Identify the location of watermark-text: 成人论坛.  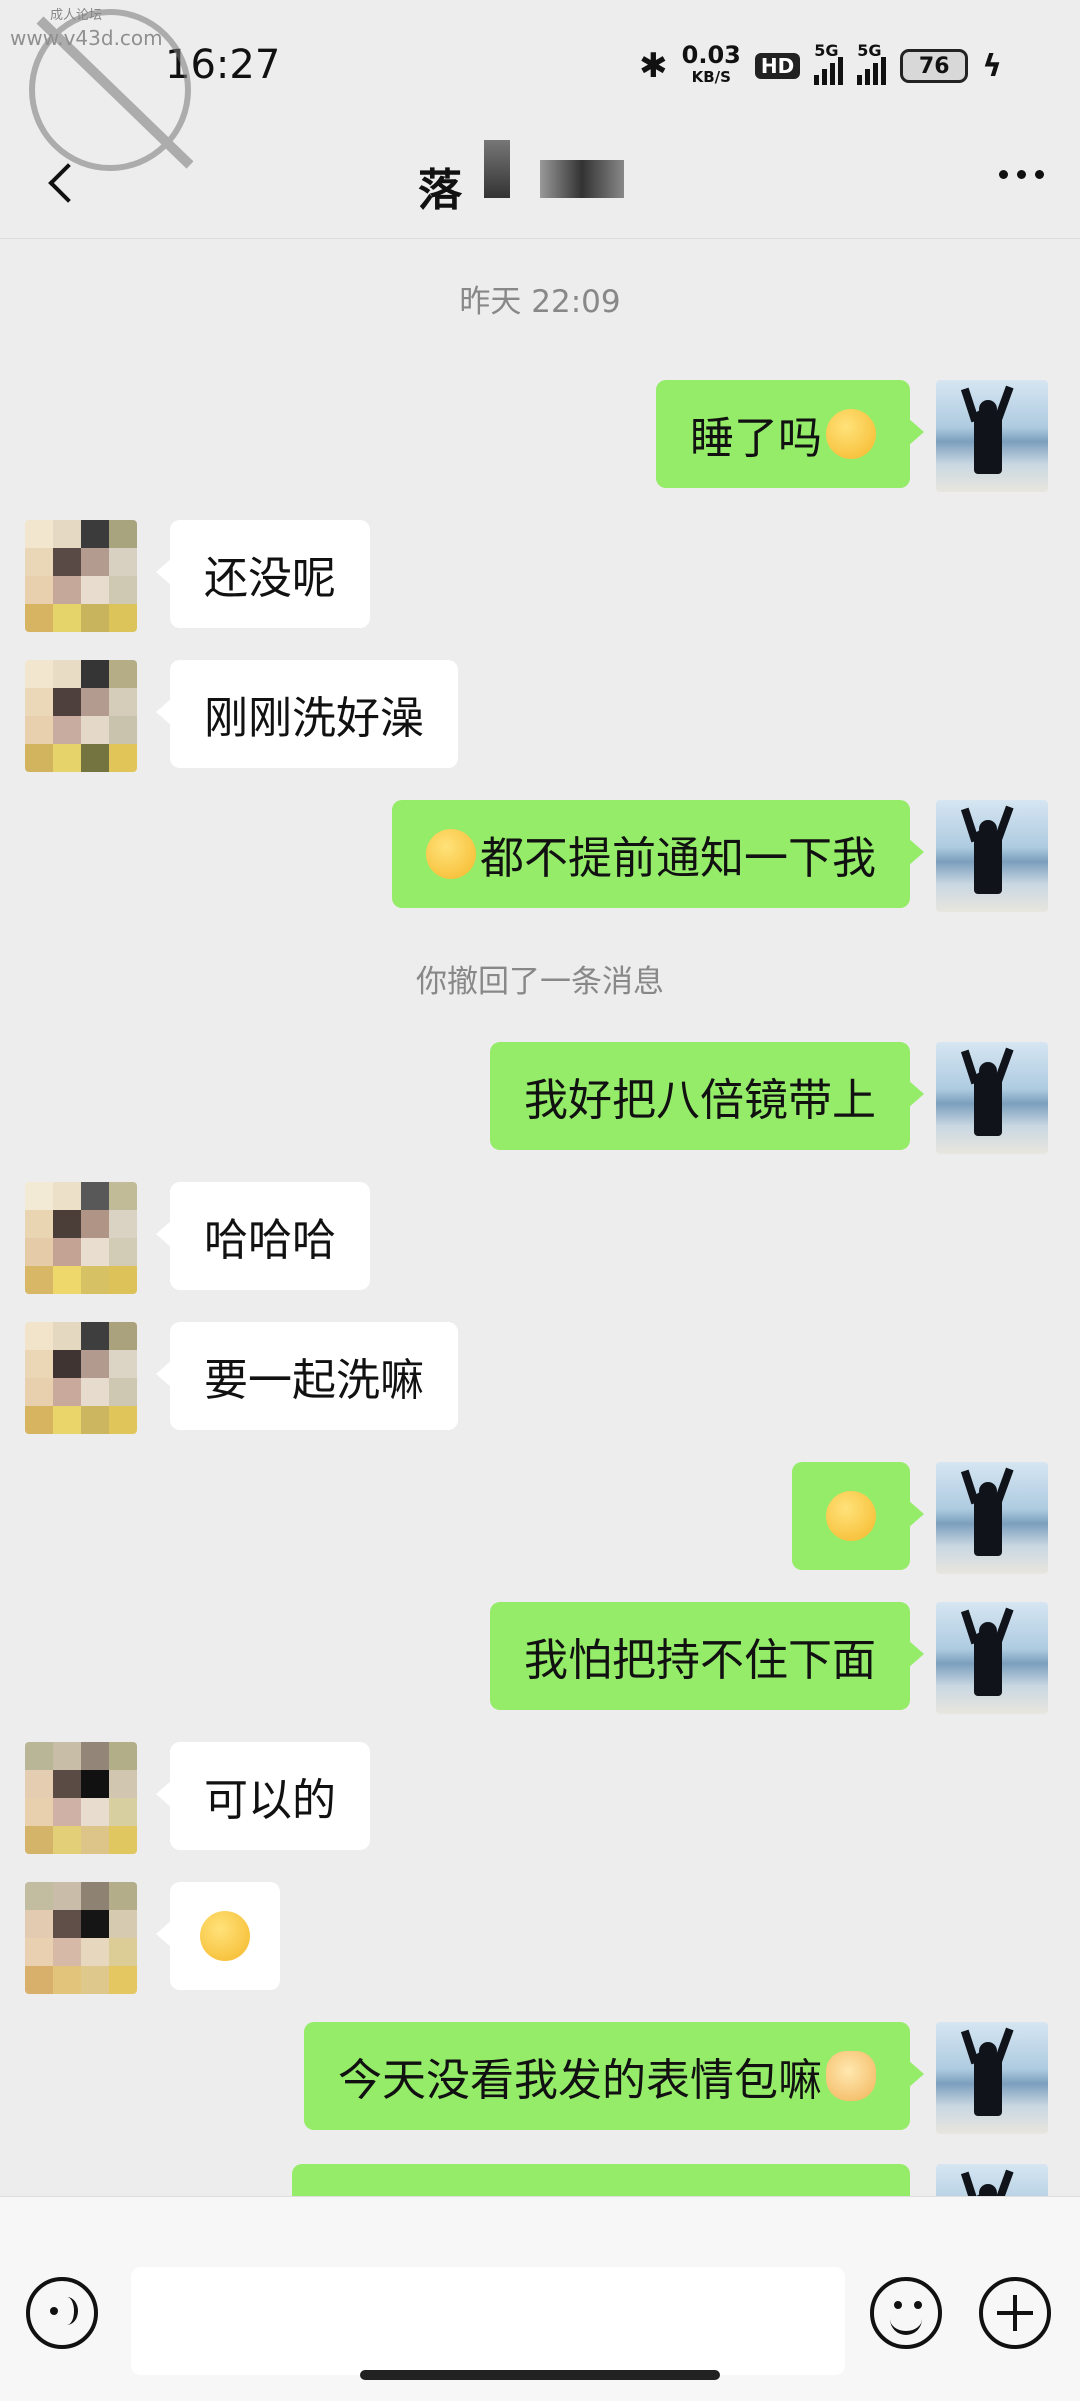
(76, 15).